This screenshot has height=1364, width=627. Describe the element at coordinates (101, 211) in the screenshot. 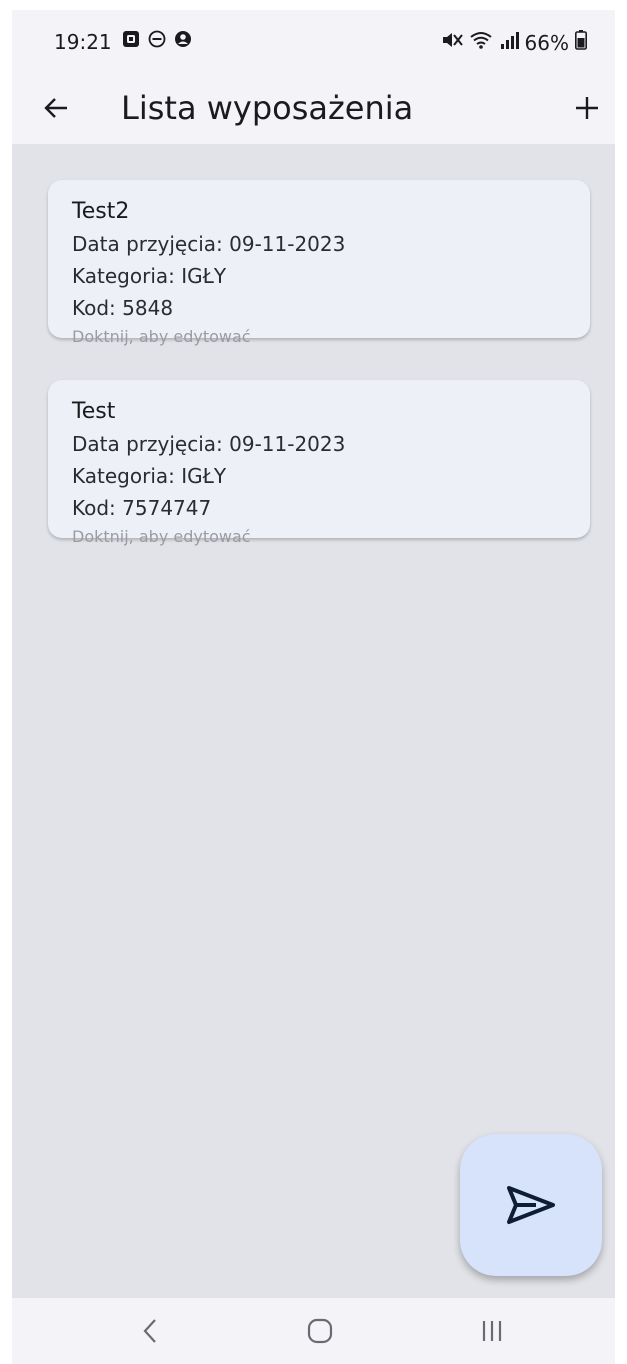

I see `equipment-name: Test2` at that location.